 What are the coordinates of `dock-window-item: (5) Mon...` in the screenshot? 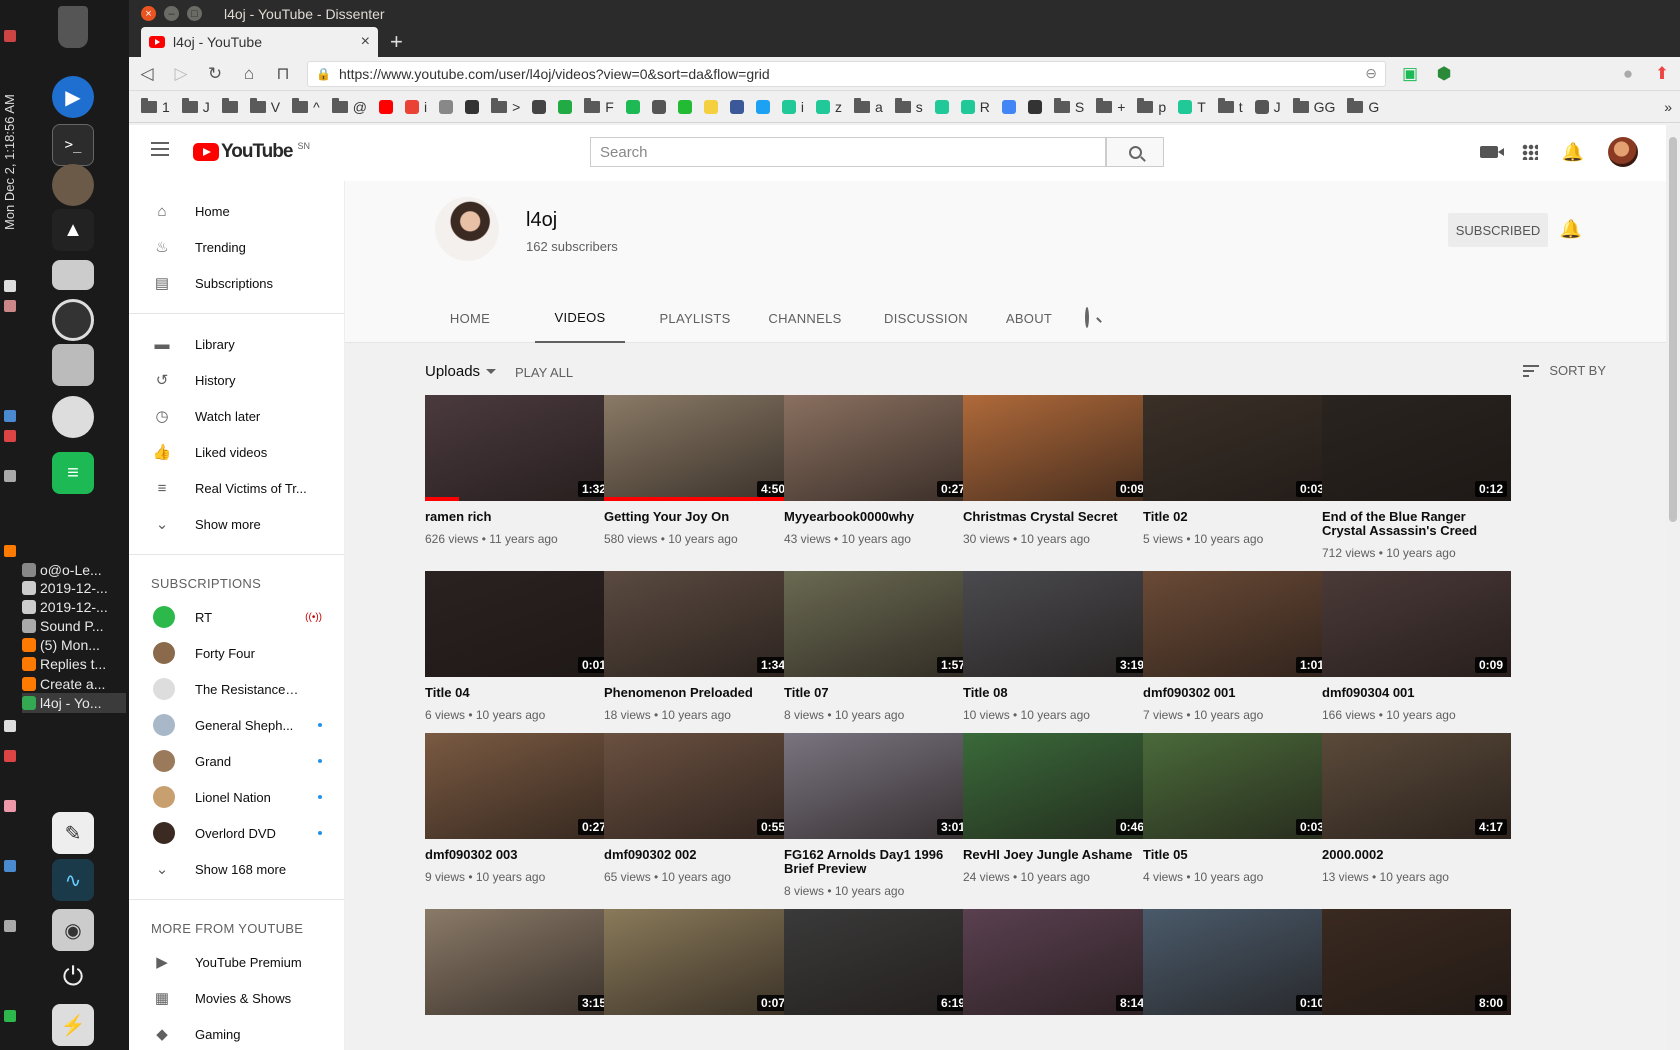 It's located at (74, 645).